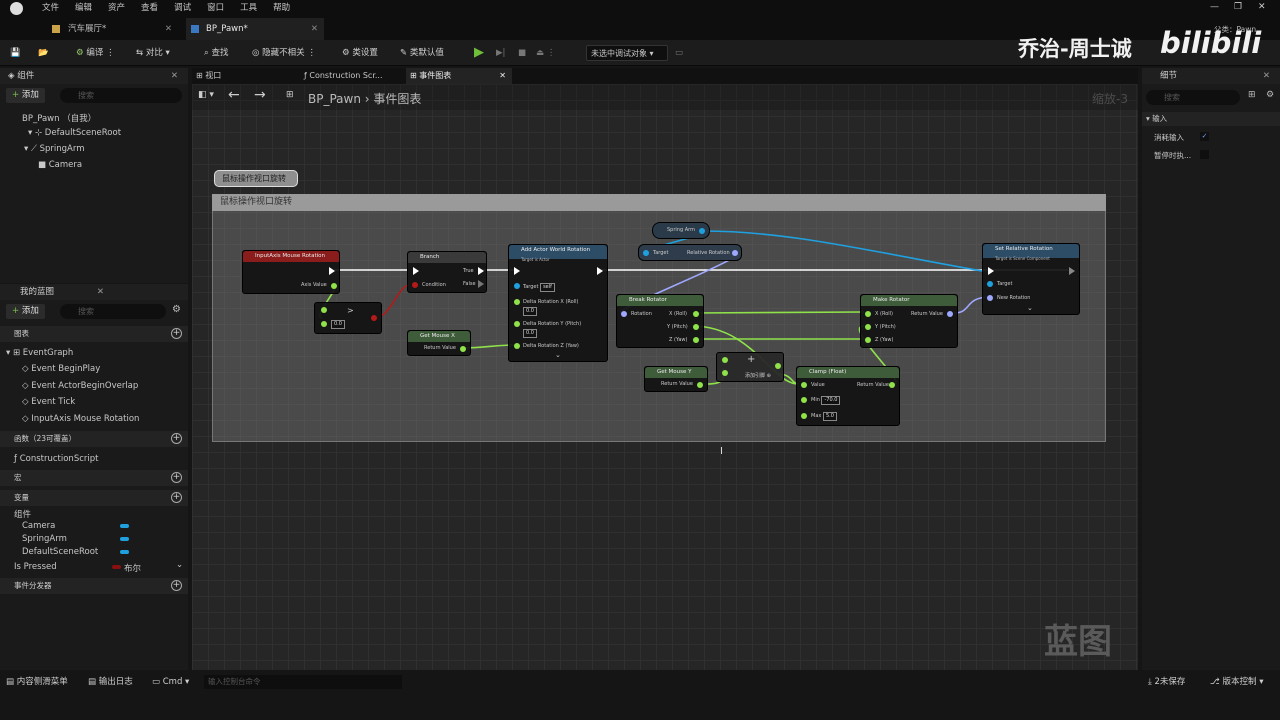 Image resolution: width=1280 pixels, height=720 pixels. What do you see at coordinates (176, 497) in the screenshot?
I see `add-variable-icon: +` at bounding box center [176, 497].